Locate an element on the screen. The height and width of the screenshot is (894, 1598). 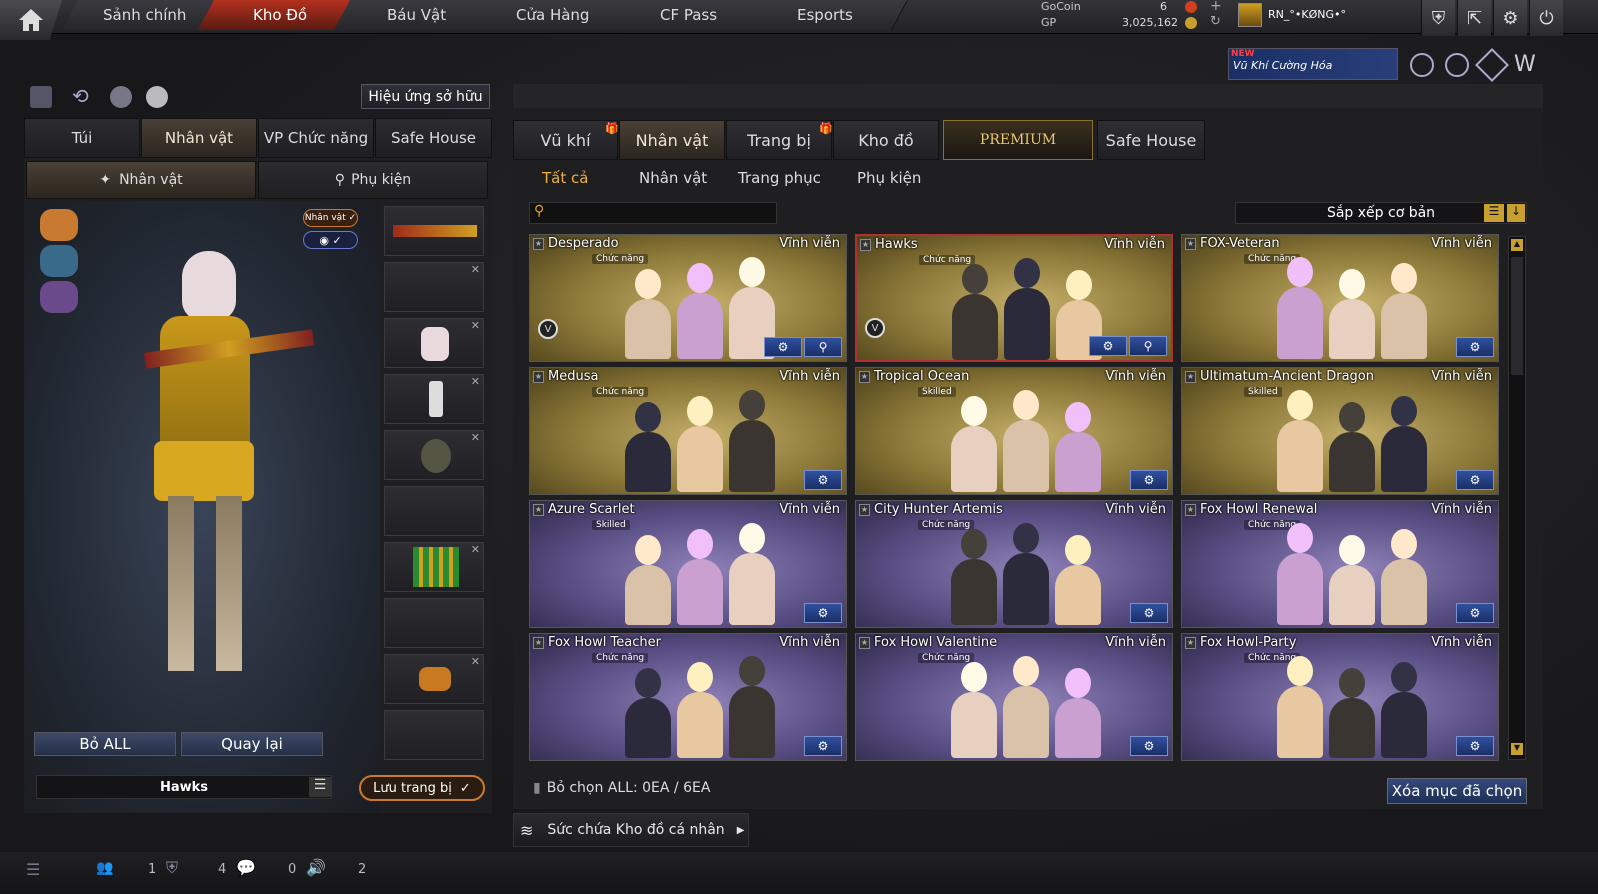
nav-tab-esports: Esports is located at coordinates (825, 15).